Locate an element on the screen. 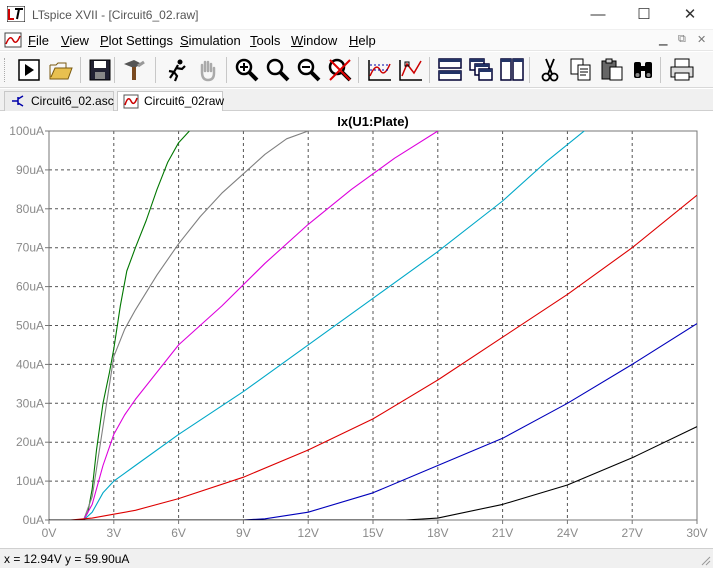 The width and height of the screenshot is (713, 568). tile-horizontal-button is located at coordinates (450, 70).